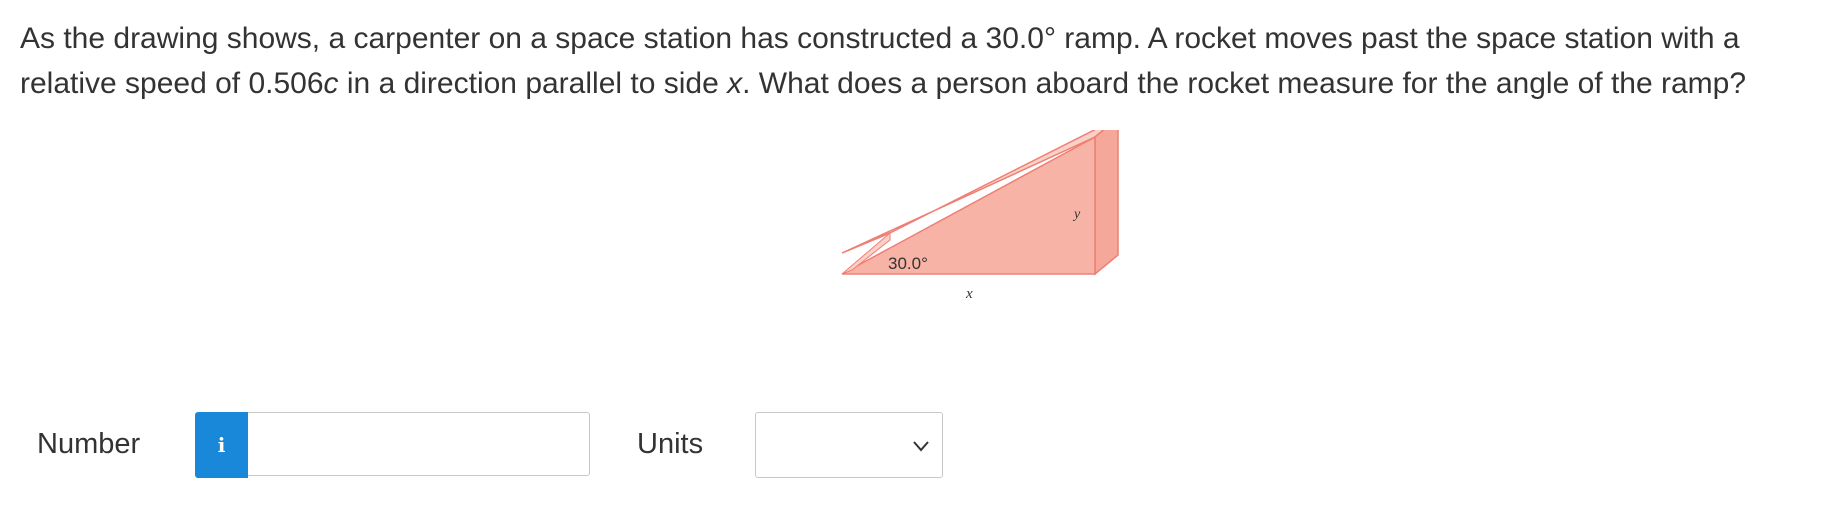 Image resolution: width=1840 pixels, height=518 pixels. What do you see at coordinates (1106, 196) in the screenshot?
I see `ramp-back-face` at bounding box center [1106, 196].